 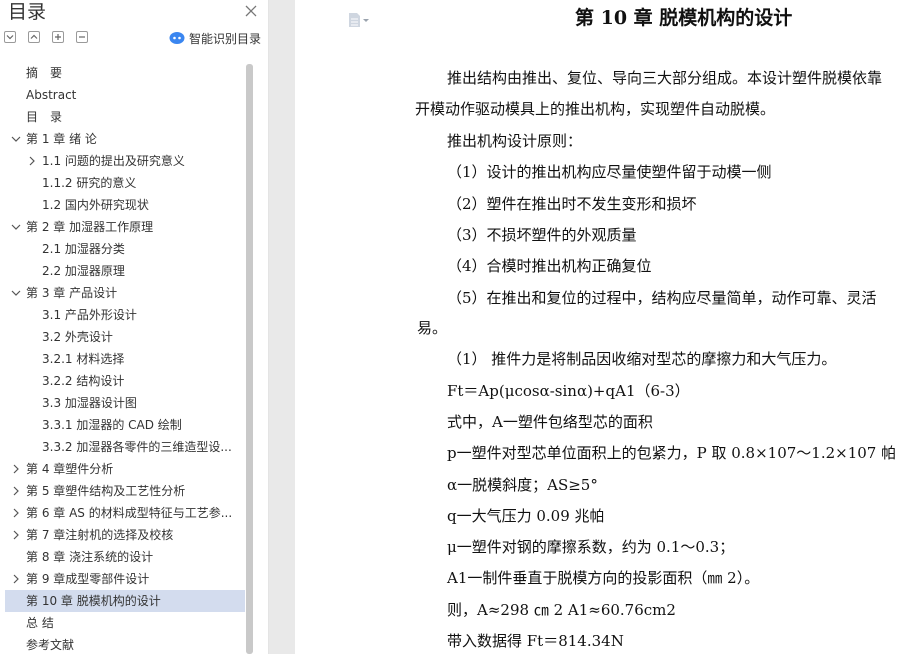 I want to click on toc-item: 1.1 问题的提出及研究意义, so click(x=125, y=161).